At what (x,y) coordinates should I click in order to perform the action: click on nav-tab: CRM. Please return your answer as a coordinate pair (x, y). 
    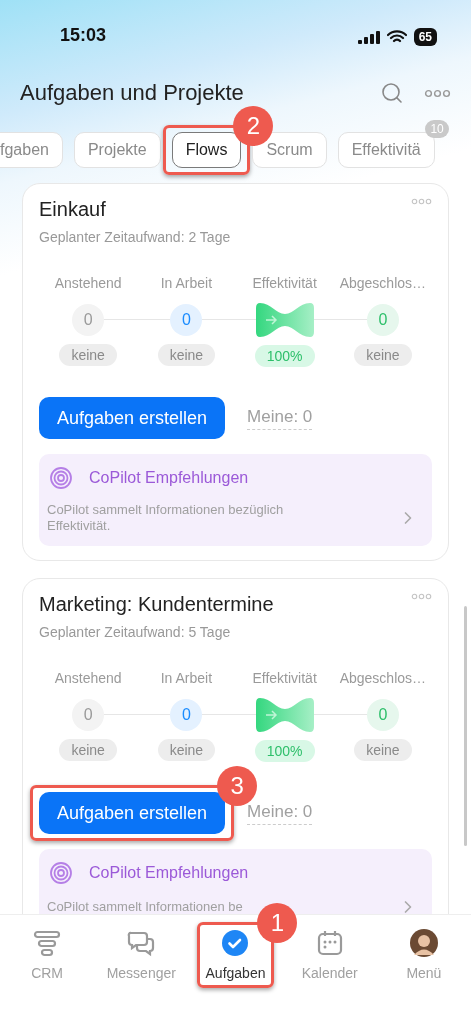
    Looking at the image, I should click on (47, 955).